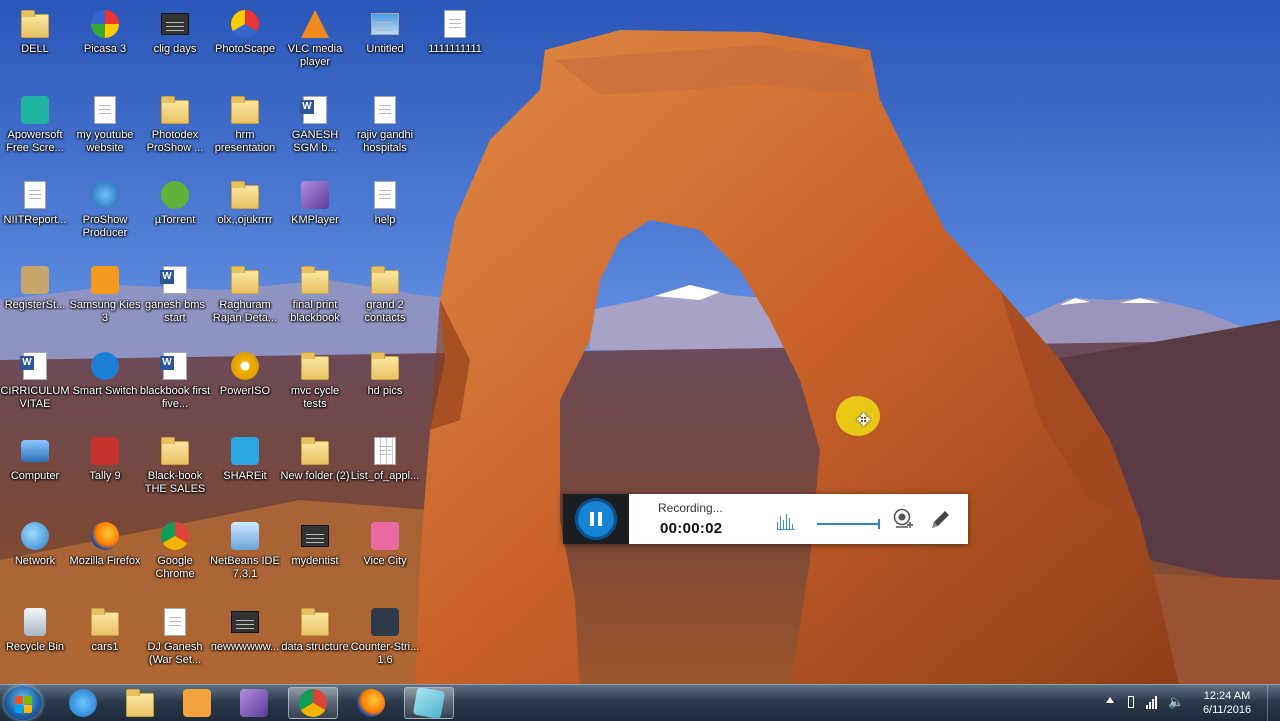 This screenshot has height=721, width=1280. What do you see at coordinates (315, 298) in the screenshot?
I see `desktop-icon: final print blackbook` at bounding box center [315, 298].